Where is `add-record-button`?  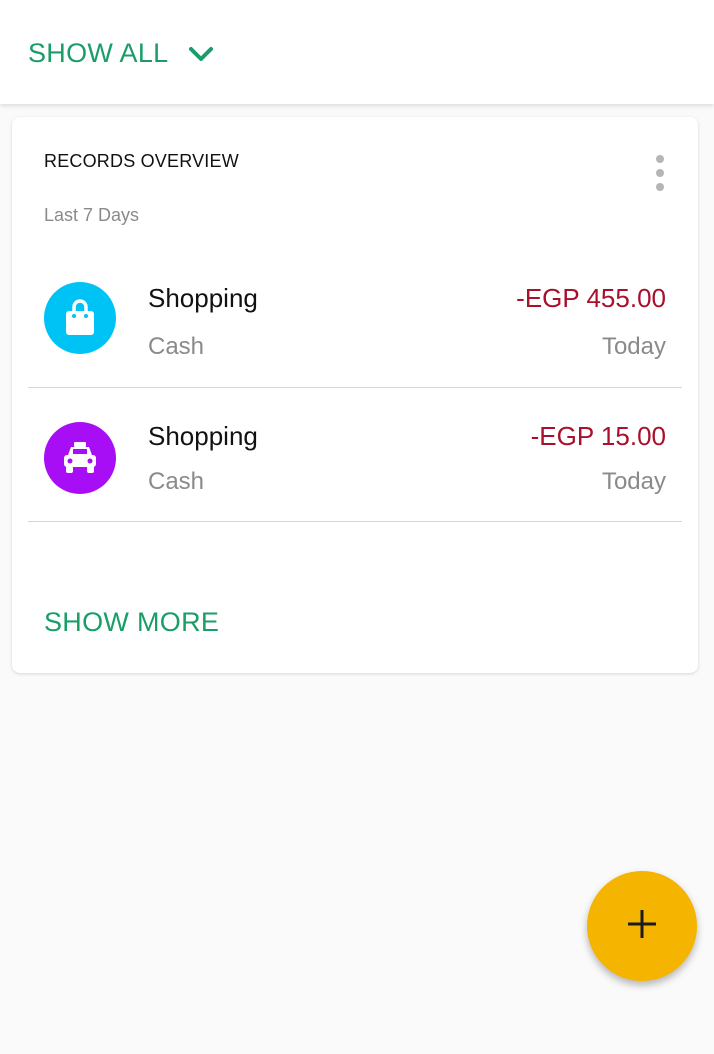
add-record-button is located at coordinates (642, 926).